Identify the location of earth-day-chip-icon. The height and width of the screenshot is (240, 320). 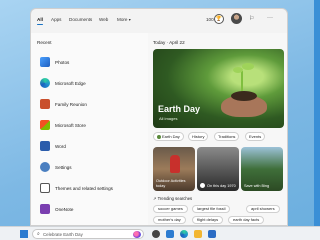
(159, 136).